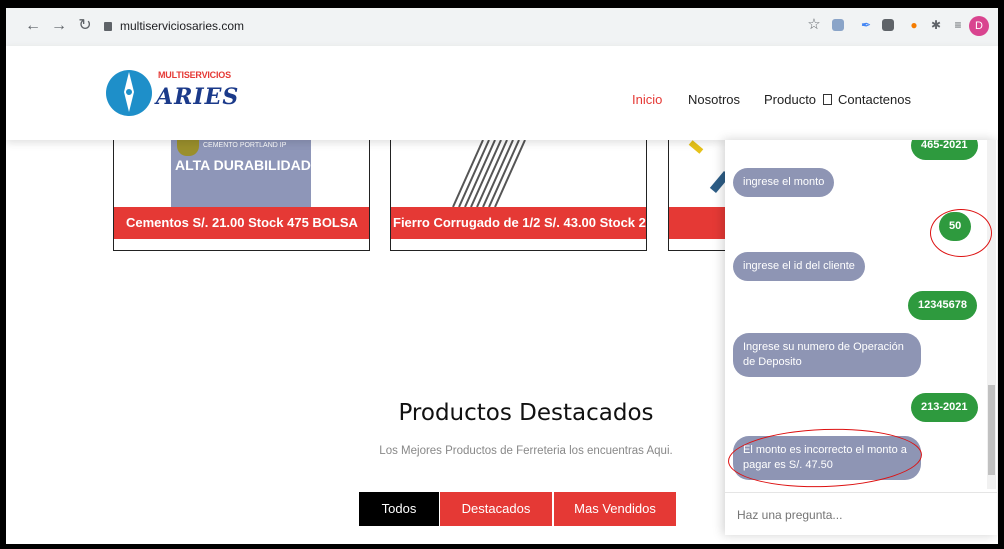  I want to click on chat-message-bot: ingrese el monto, so click(784, 182).